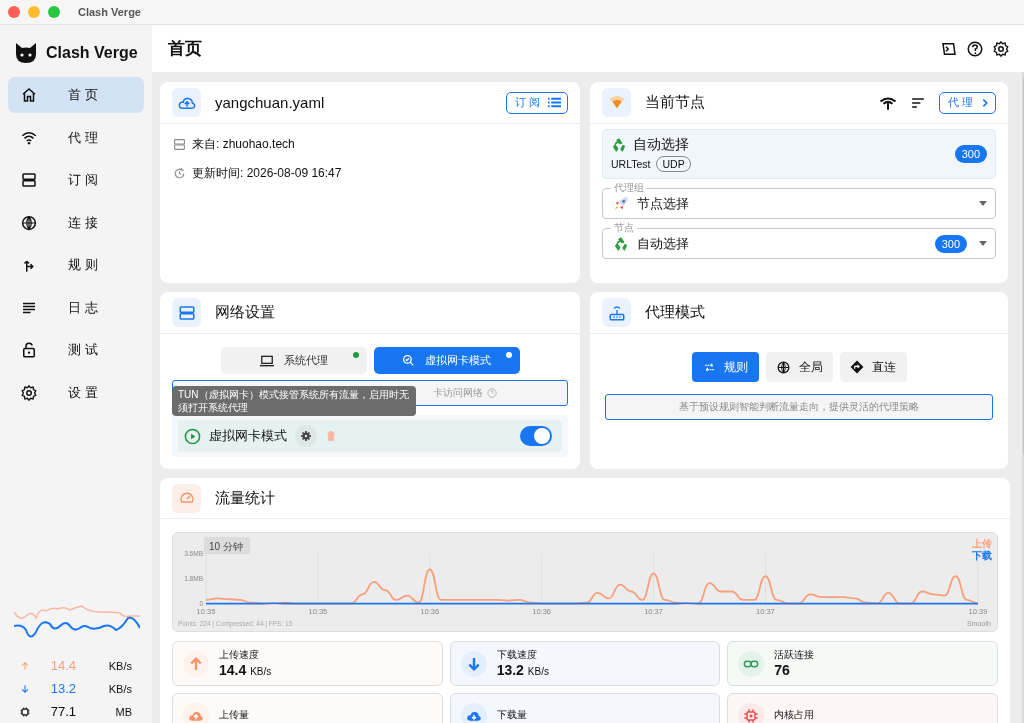 The image size is (1024, 723). Describe the element at coordinates (294, 401) in the screenshot. I see `tooltip: TUN（虚拟网卡）模式接管系统所有流量，启用时无须打开系统代理` at that location.